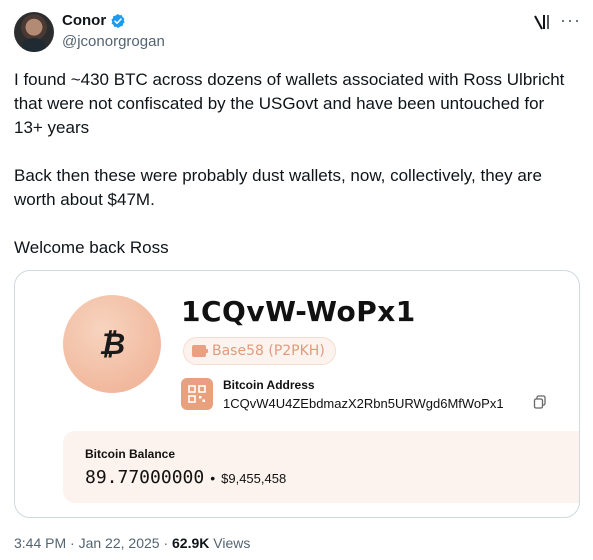 This screenshot has width=593, height=560. I want to click on wallet-short-address: 1CQvW-WoPx1, so click(298, 311).